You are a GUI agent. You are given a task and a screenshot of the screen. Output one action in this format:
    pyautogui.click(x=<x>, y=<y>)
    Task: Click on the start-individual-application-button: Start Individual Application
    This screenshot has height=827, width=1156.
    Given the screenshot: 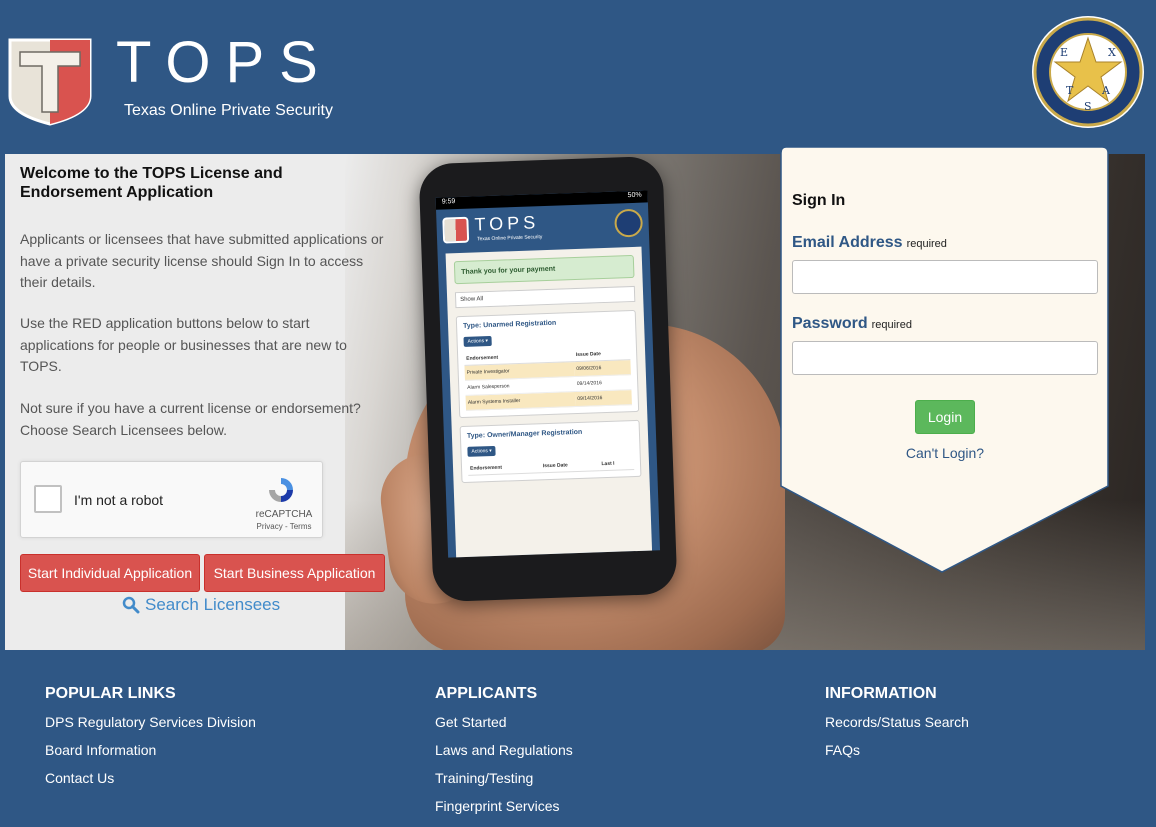 What is the action you would take?
    pyautogui.click(x=110, y=573)
    